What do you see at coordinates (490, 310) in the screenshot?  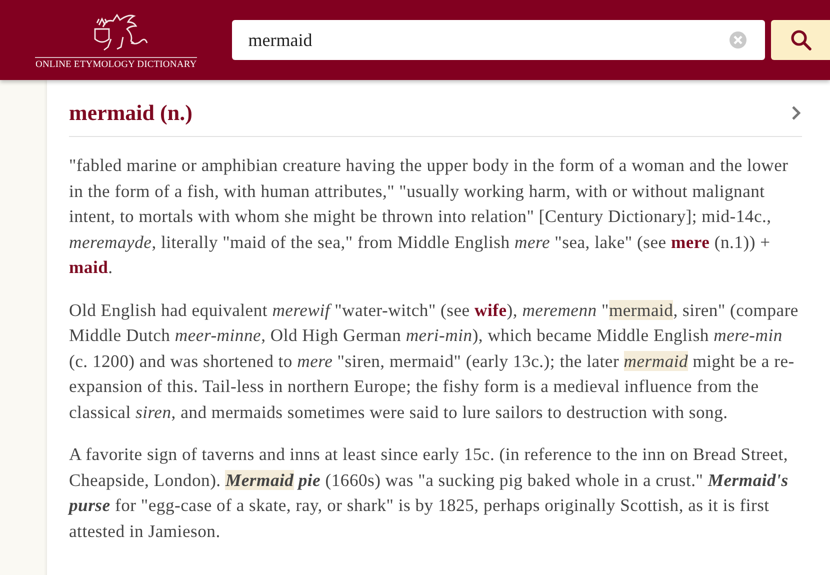 I see `word-link: wife` at bounding box center [490, 310].